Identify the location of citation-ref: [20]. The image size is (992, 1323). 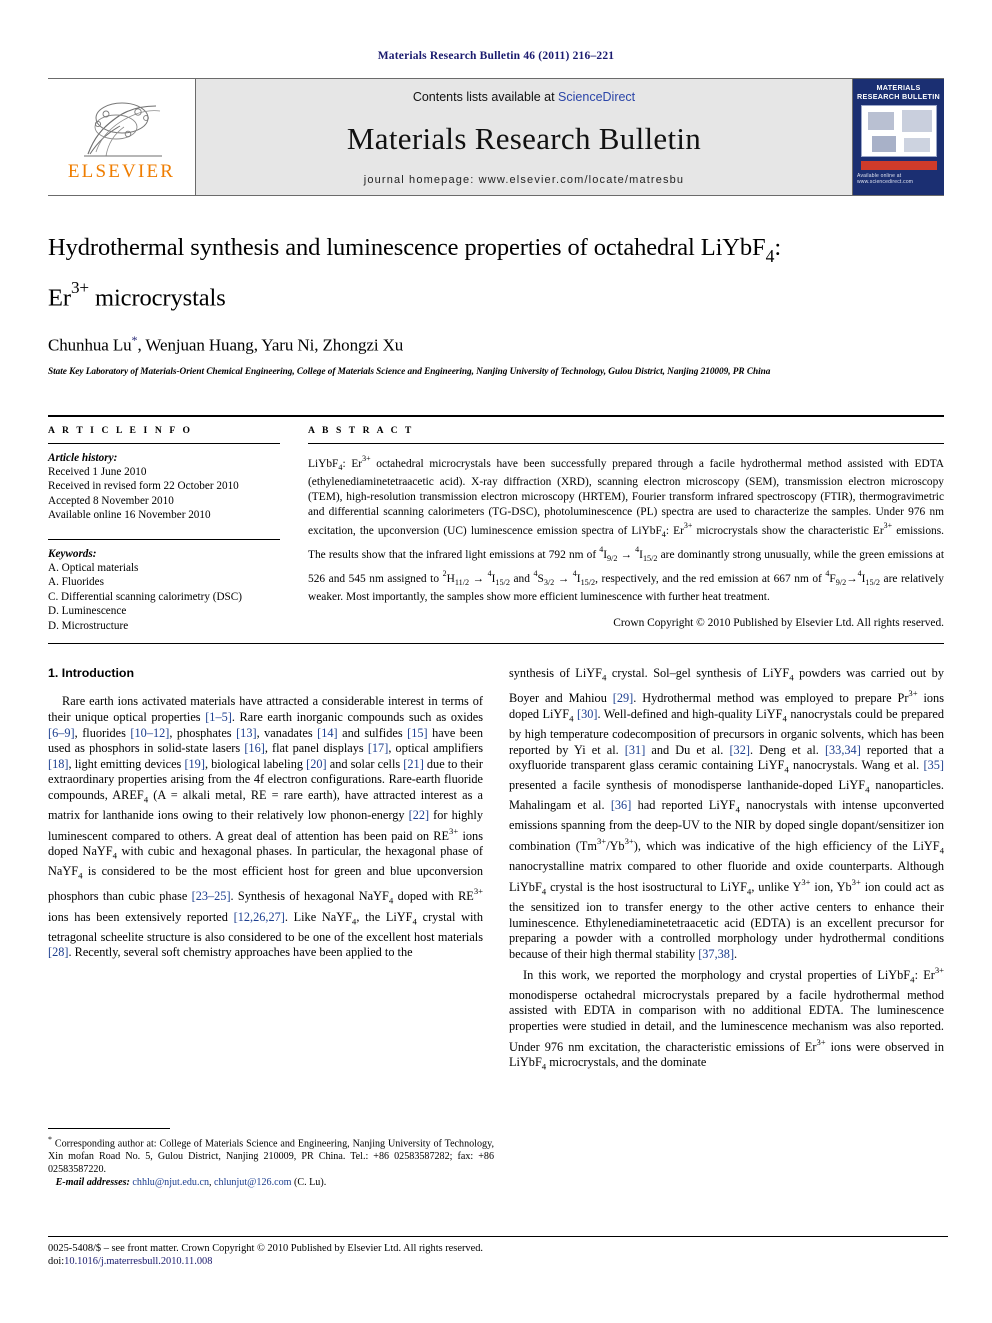
(316, 764).